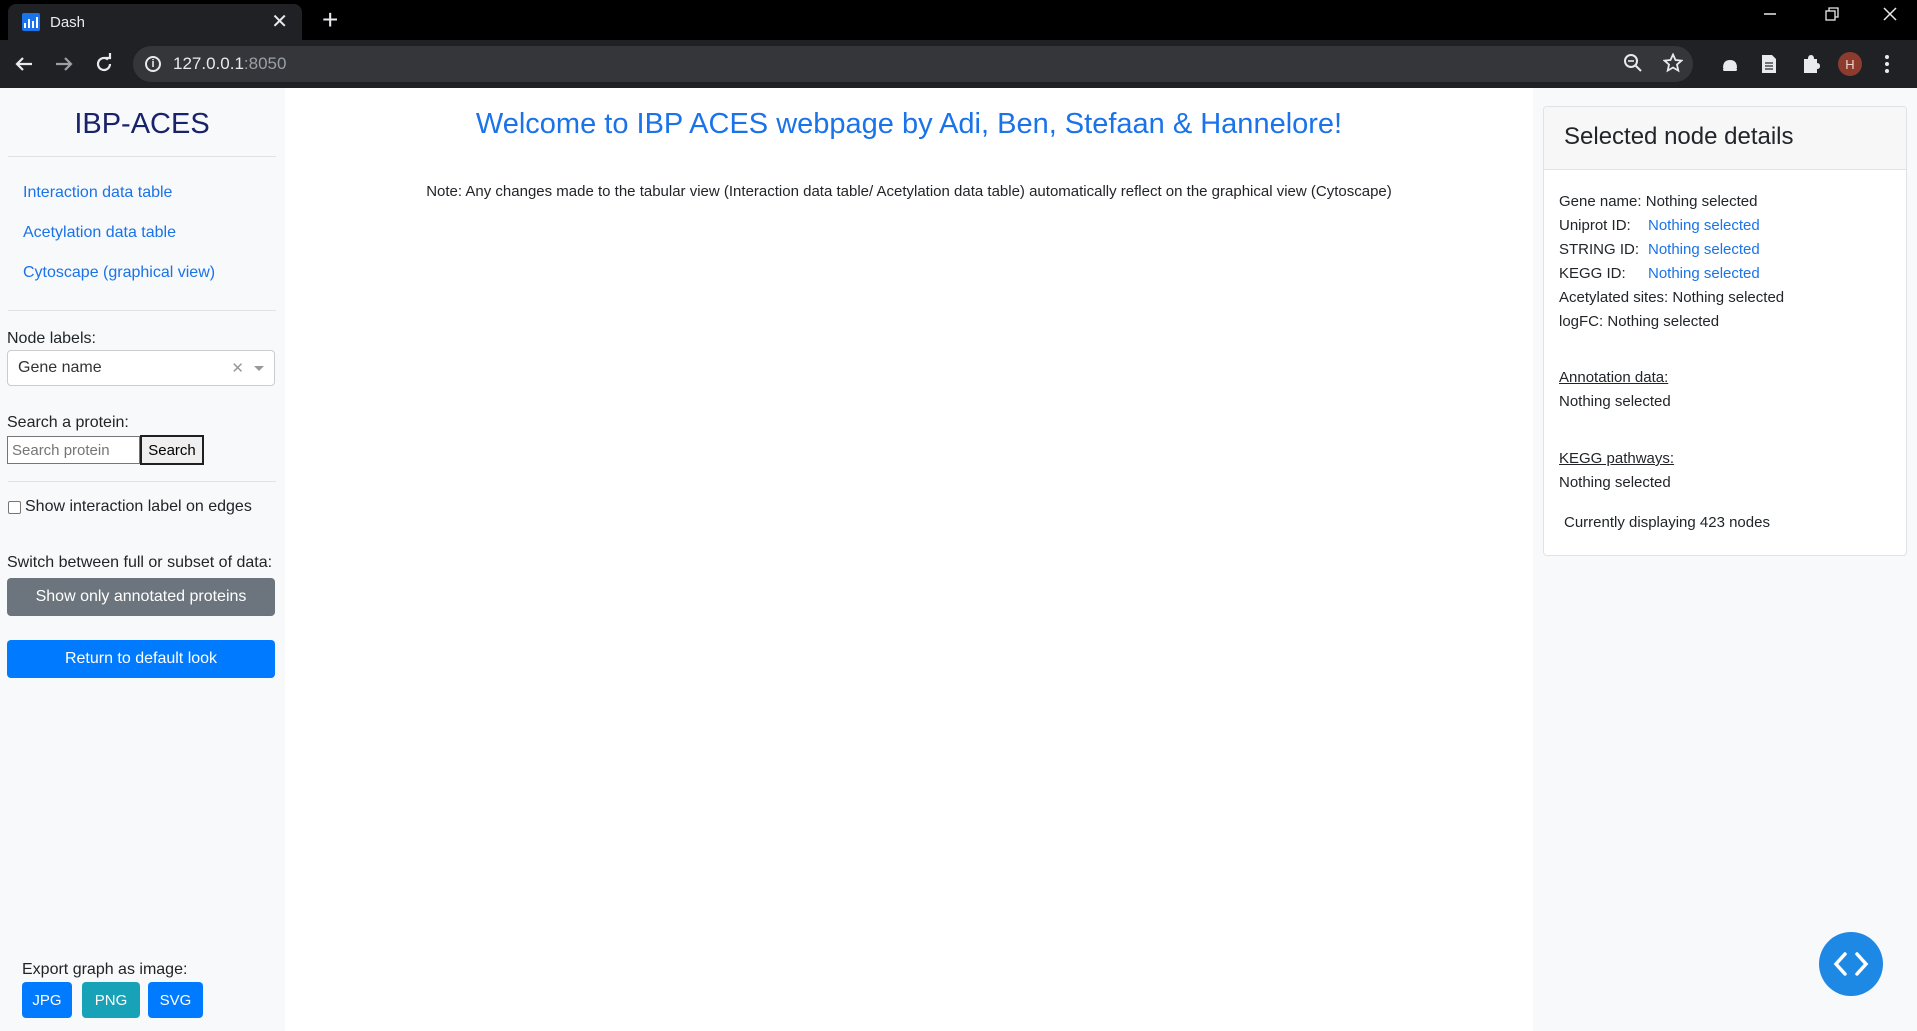 This screenshot has height=1031, width=1917. I want to click on back-arrow-icon, so click(24, 66).